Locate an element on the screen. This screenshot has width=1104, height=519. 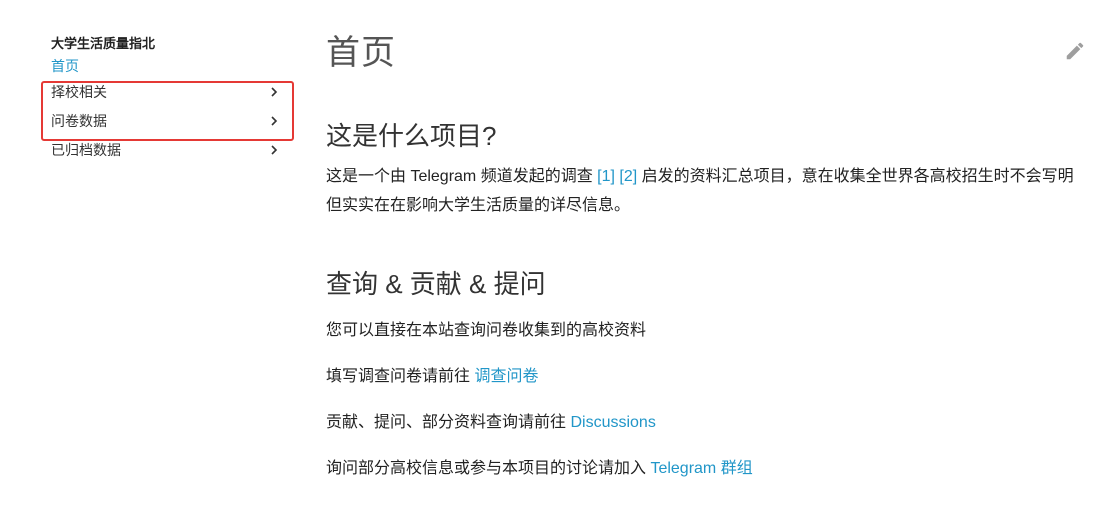
survey-link: 调查问卷 is located at coordinates (506, 376).